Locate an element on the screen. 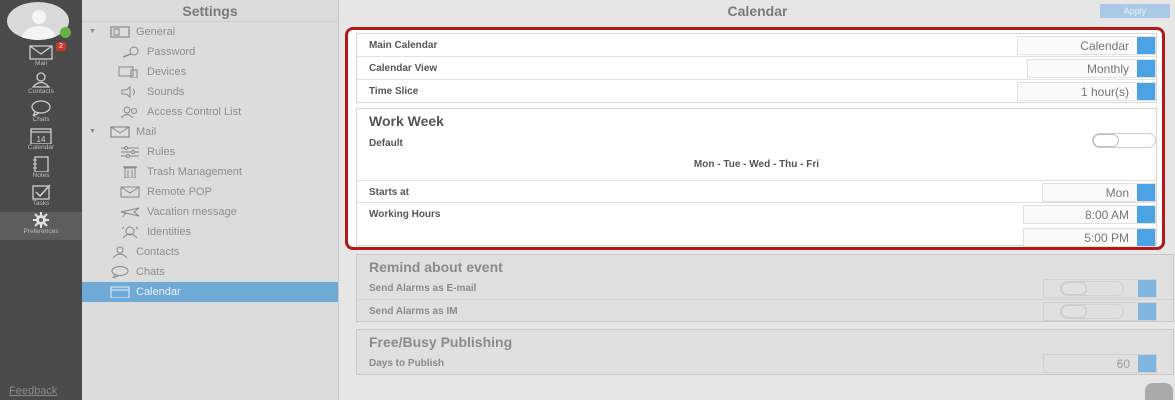 The image size is (1175, 400). nav-item-rules: Rules is located at coordinates (210, 152).